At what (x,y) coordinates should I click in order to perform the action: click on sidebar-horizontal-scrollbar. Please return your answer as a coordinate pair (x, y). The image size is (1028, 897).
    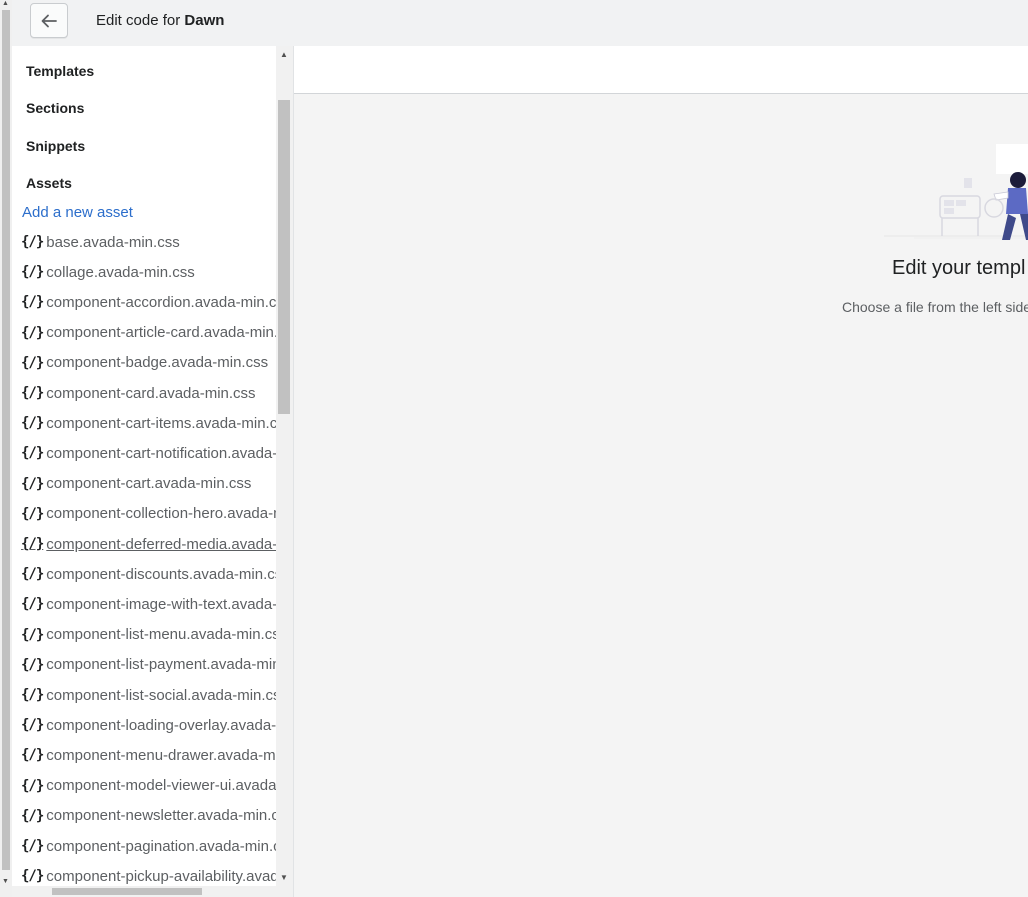
    Looking at the image, I should click on (152, 891).